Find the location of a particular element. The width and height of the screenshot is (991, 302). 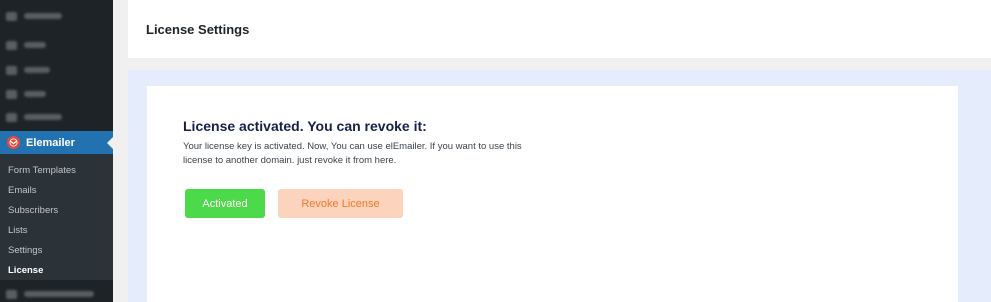

media-icon is located at coordinates (11, 70).